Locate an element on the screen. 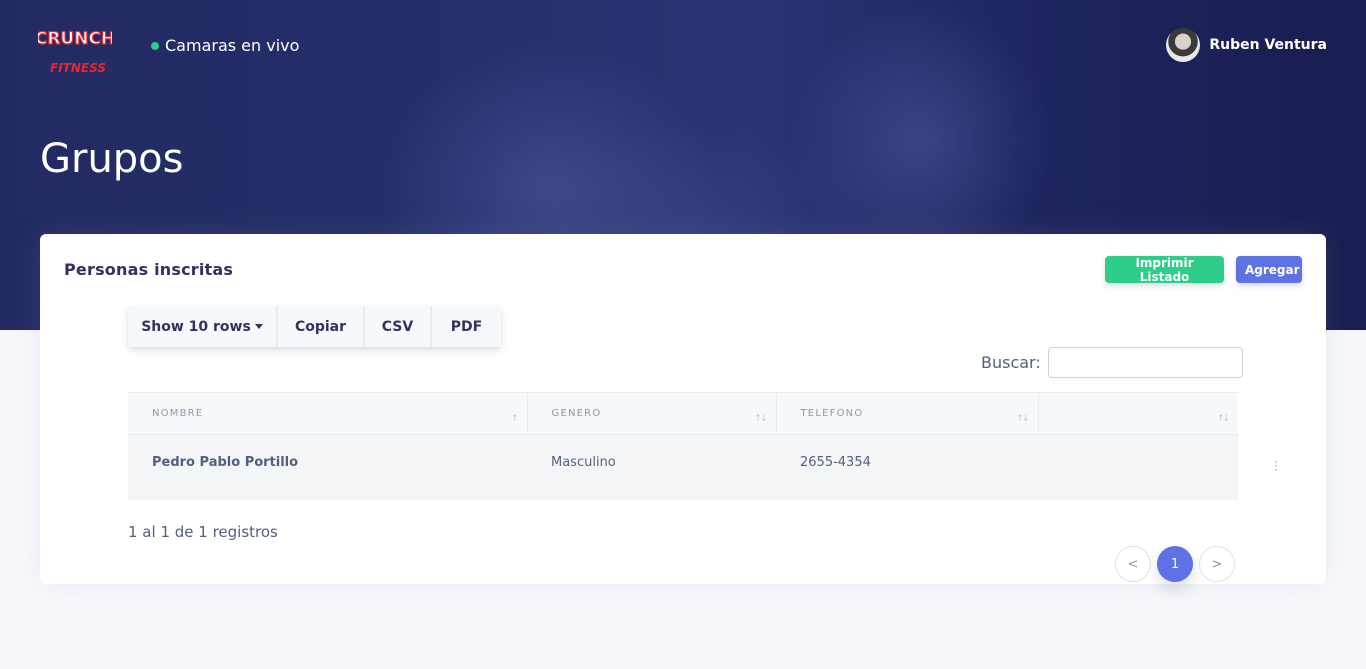 The height and width of the screenshot is (669, 1366). add-button: Agregar is located at coordinates (1269, 269).